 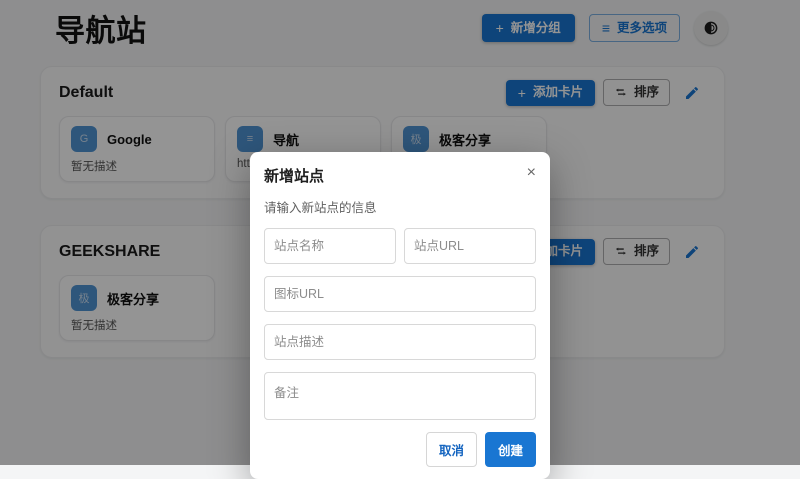 I want to click on modal-footer: 取消 创建, so click(x=400, y=449).